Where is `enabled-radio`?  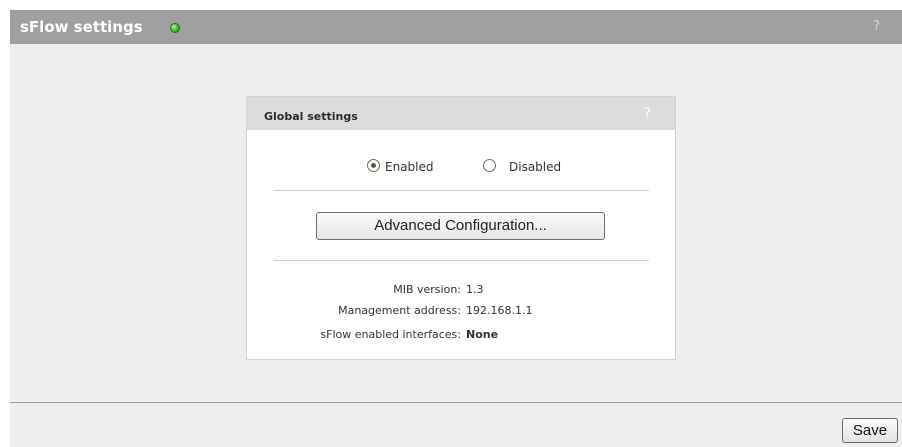
enabled-radio is located at coordinates (373, 165).